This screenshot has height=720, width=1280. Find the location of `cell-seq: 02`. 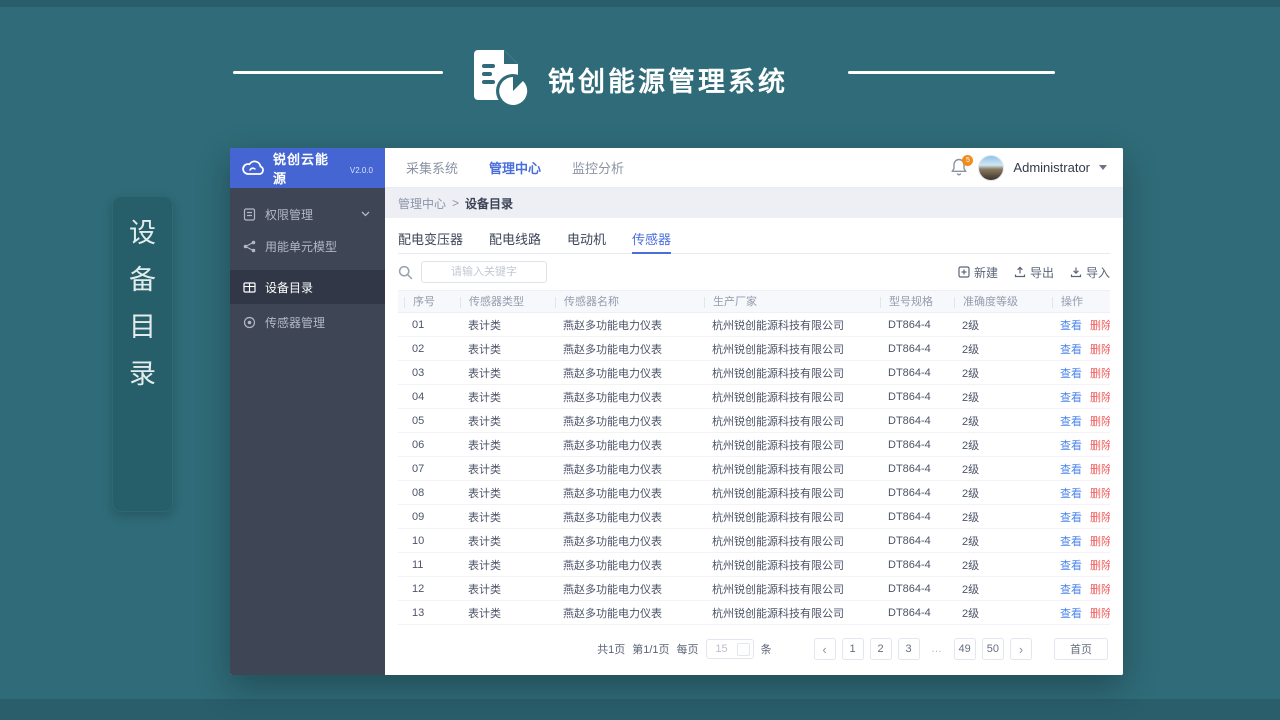

cell-seq: 02 is located at coordinates (426, 348).